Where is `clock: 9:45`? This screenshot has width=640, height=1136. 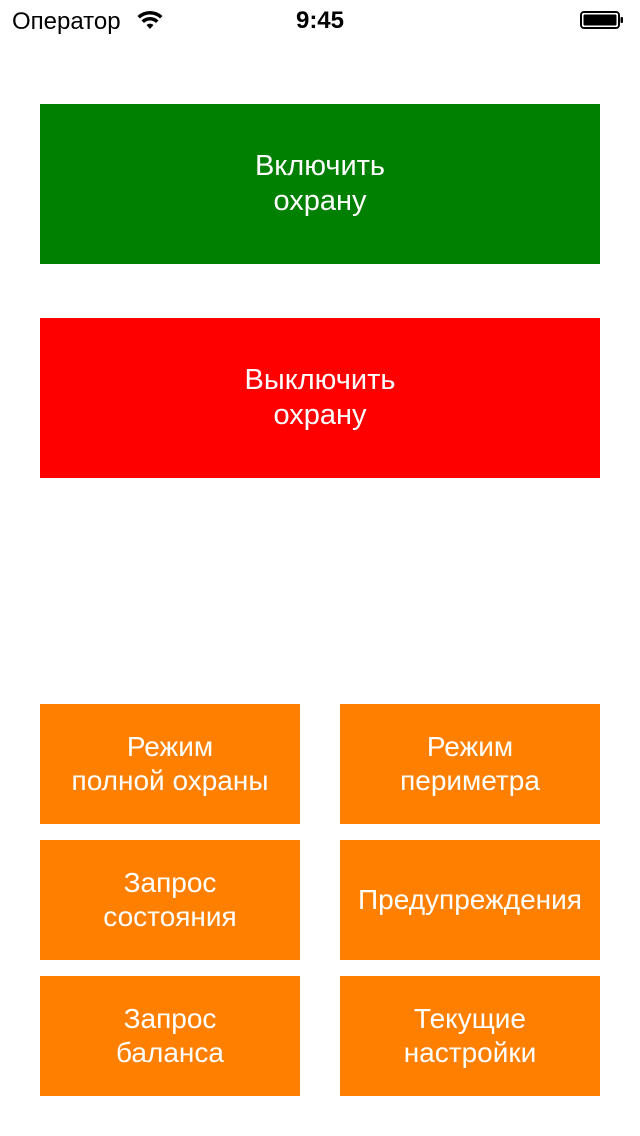
clock: 9:45 is located at coordinates (320, 20).